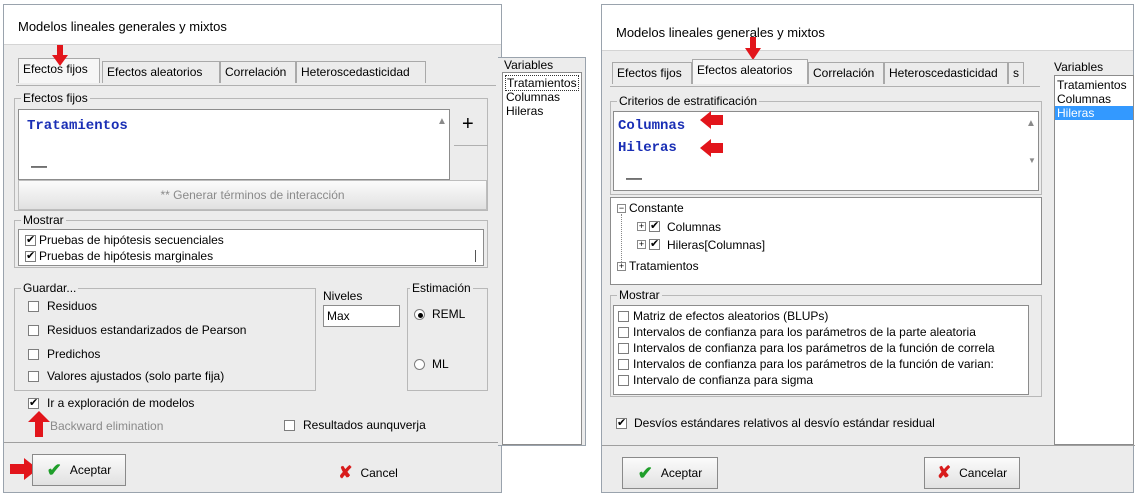 The height and width of the screenshot is (495, 1135). What do you see at coordinates (442, 121) in the screenshot?
I see `scroll-up-icon: ▲` at bounding box center [442, 121].